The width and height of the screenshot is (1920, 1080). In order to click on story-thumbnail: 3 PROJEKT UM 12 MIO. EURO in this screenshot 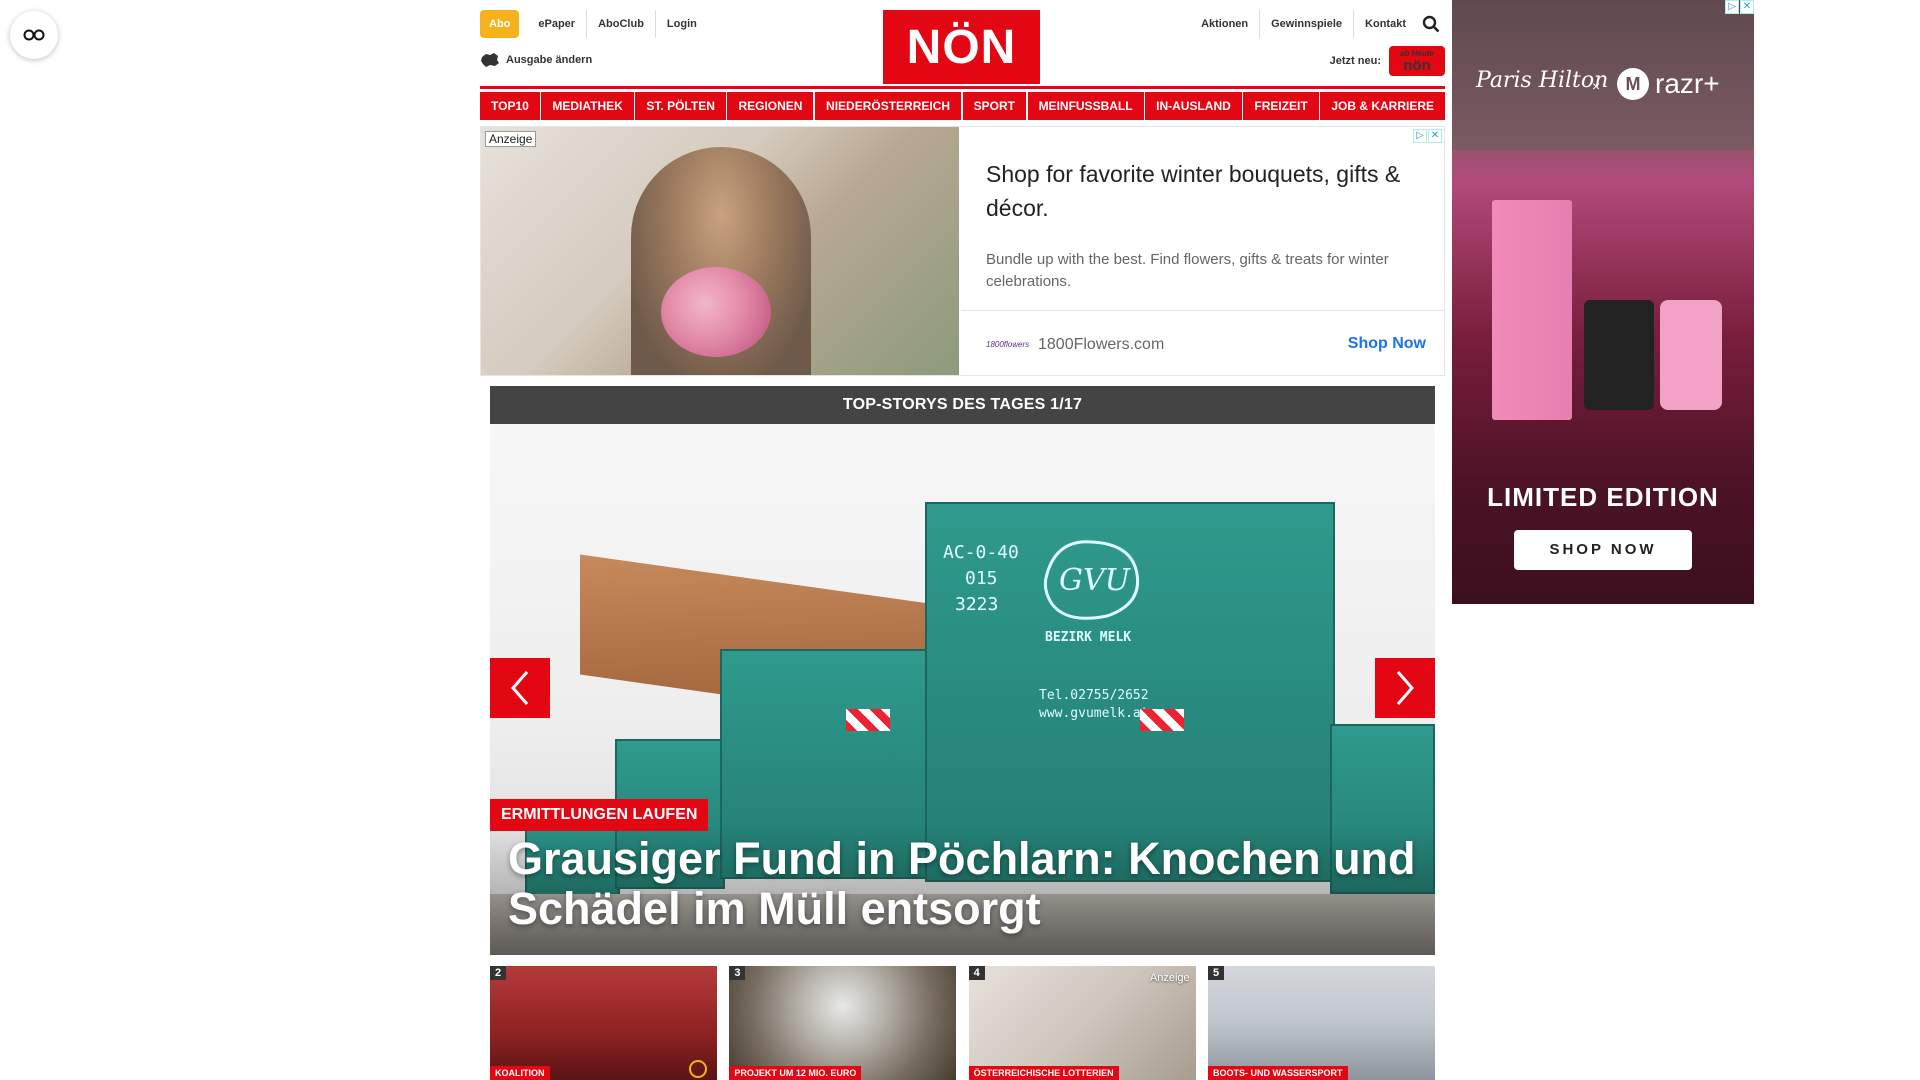, I will do `click(843, 1023)`.